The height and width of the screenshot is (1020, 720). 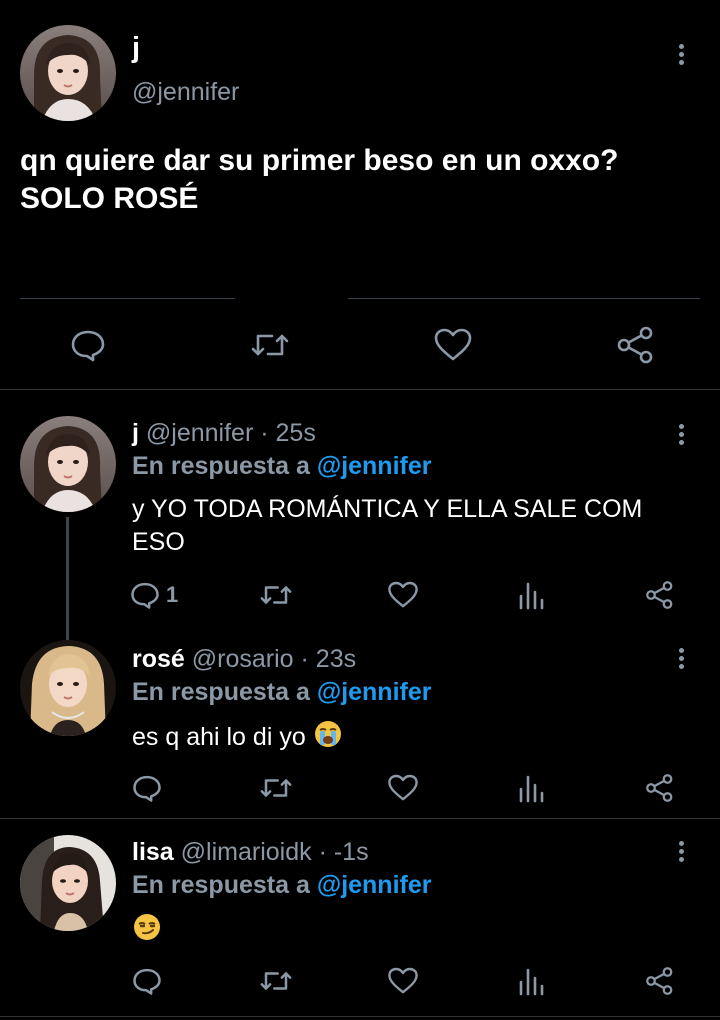 I want to click on reply-header: rosé @rosario · 23s, so click(x=244, y=659).